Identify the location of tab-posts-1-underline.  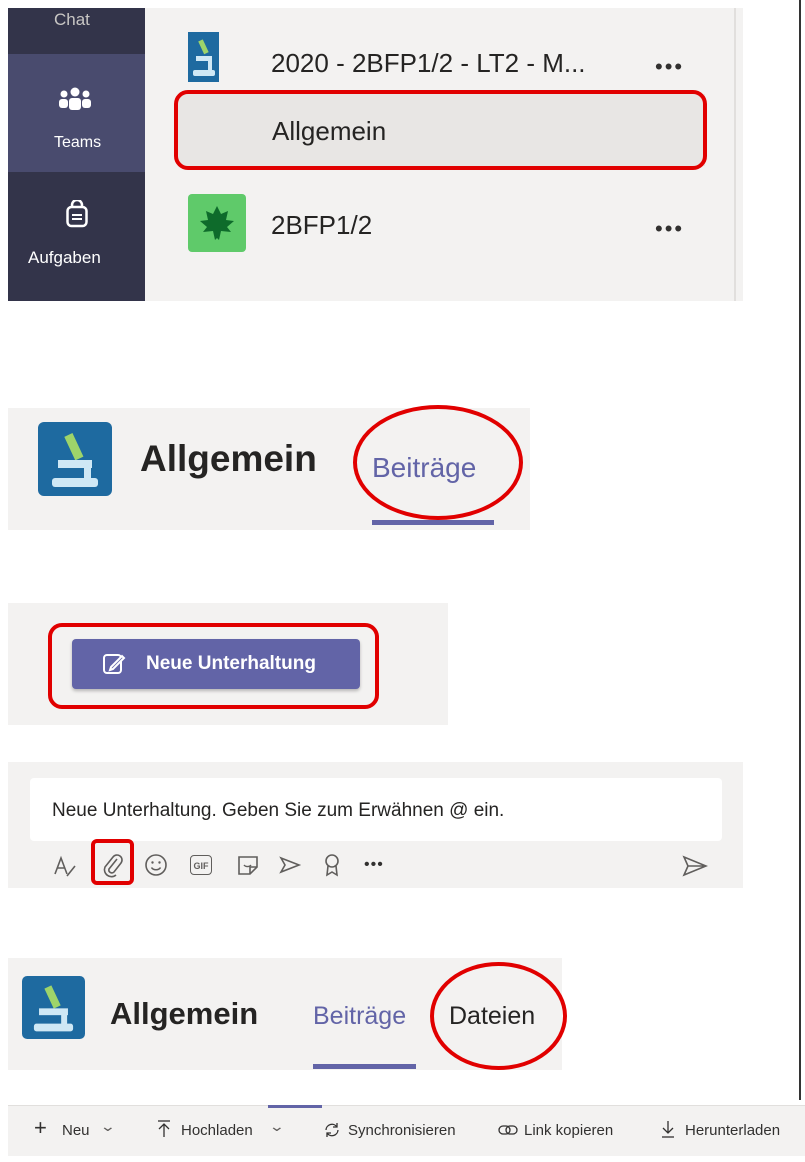
(433, 522).